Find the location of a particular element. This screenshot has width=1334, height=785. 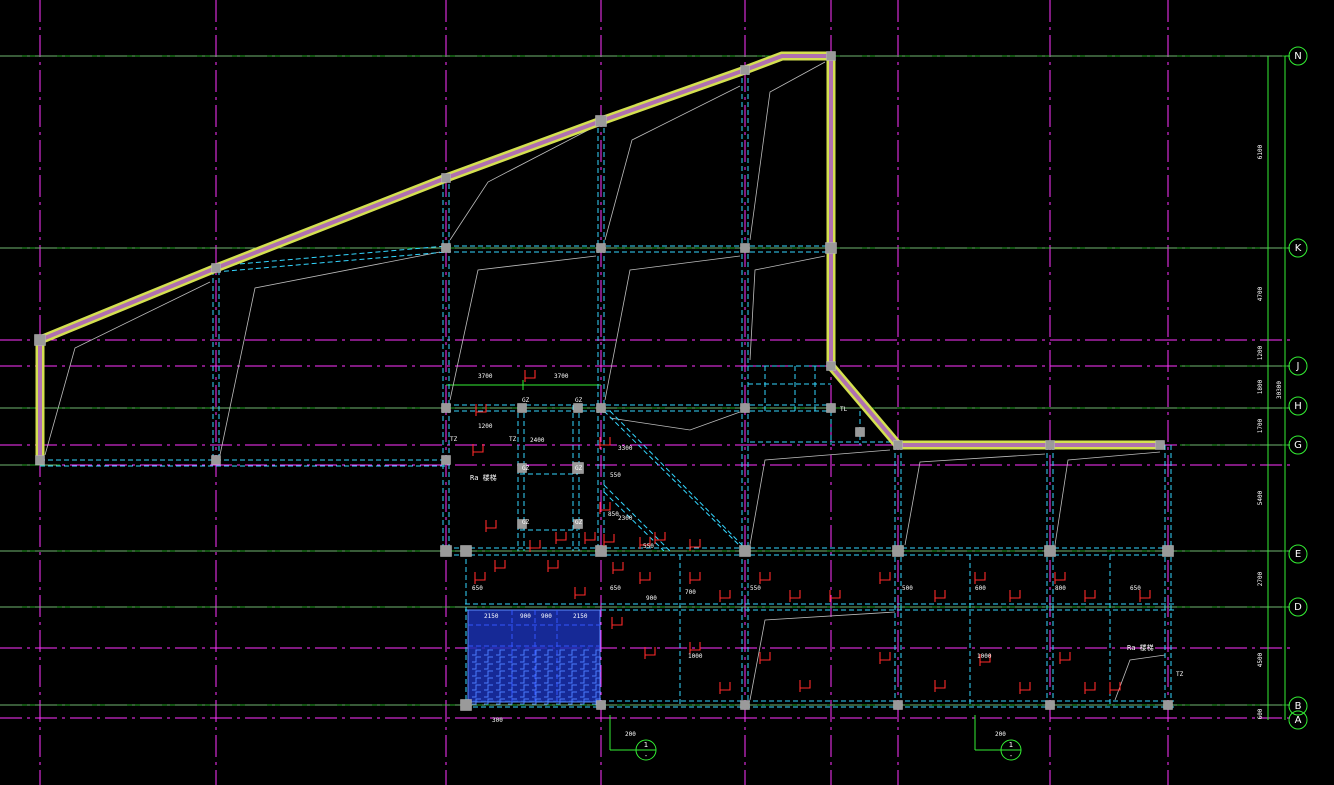

axis-bubble-E: E is located at coordinates (1298, 554).